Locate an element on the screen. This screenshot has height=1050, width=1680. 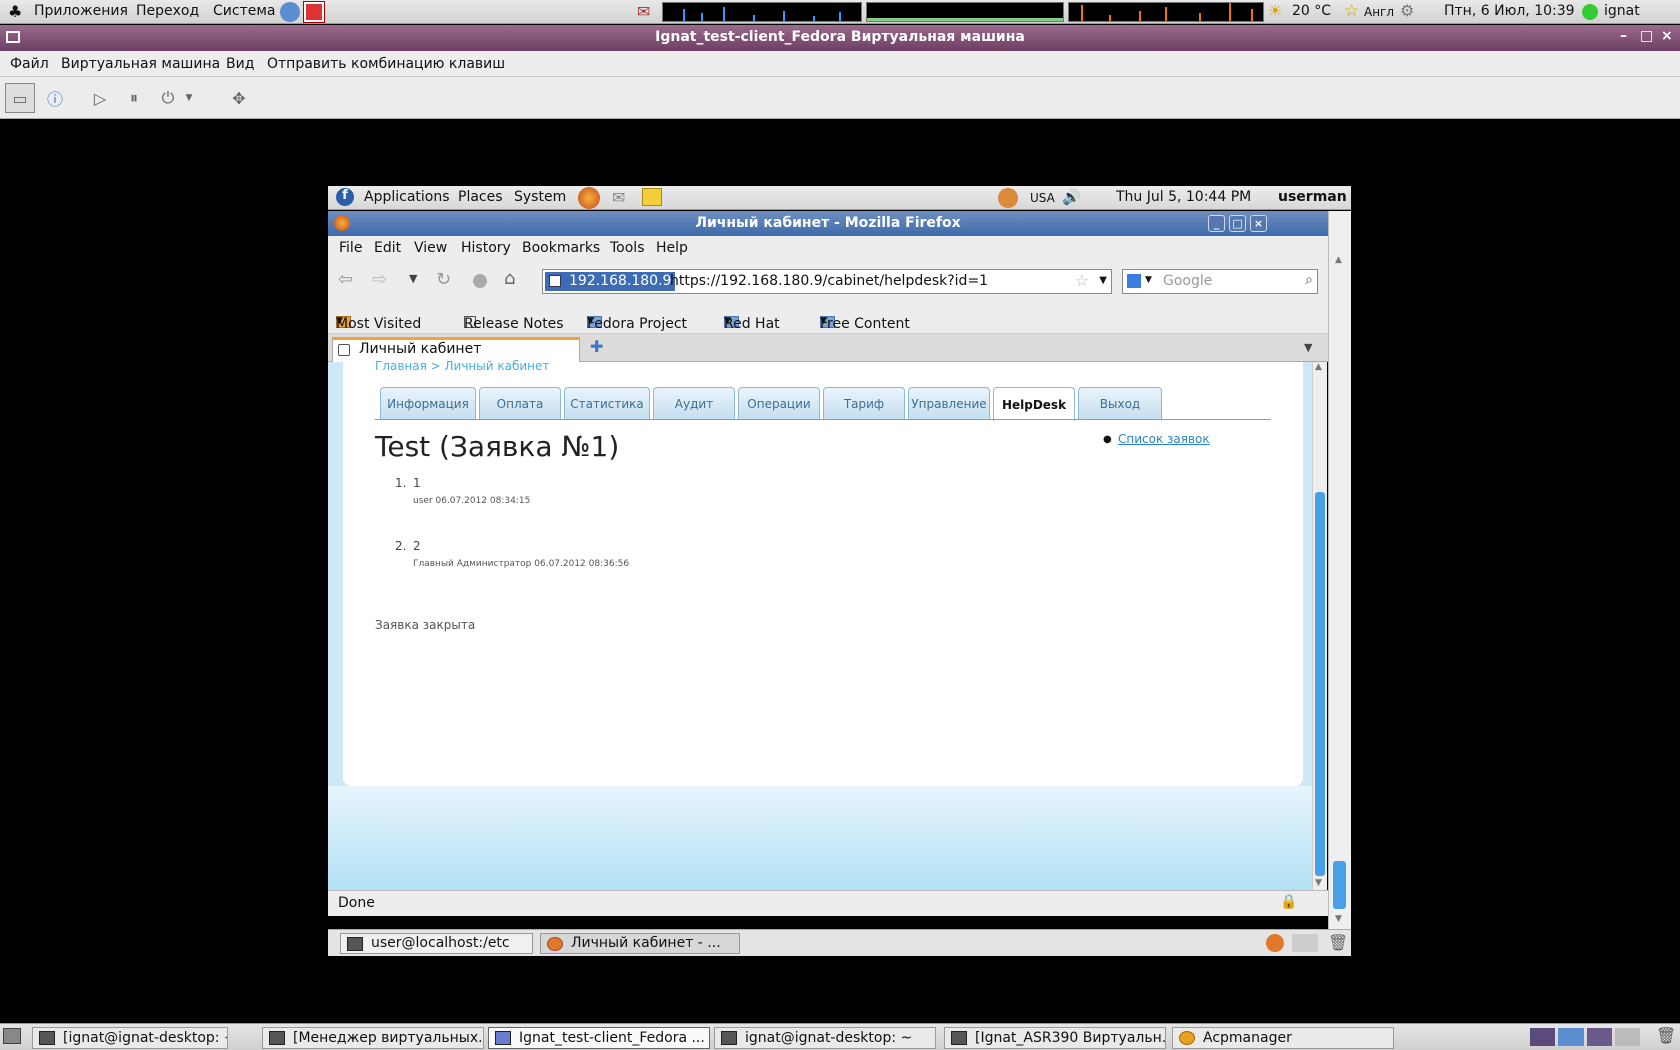
history-dropdown-icon: ▼ is located at coordinates (413, 278).